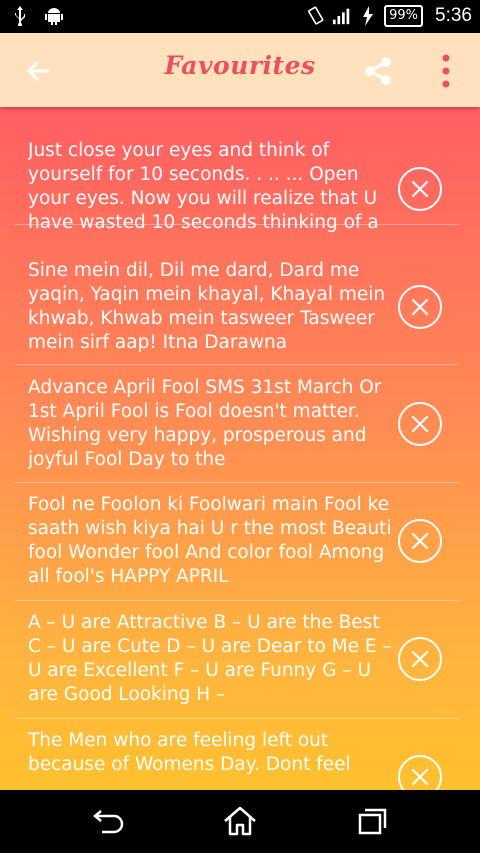 The height and width of the screenshot is (853, 480). What do you see at coordinates (54, 16) in the screenshot?
I see `android-icon` at bounding box center [54, 16].